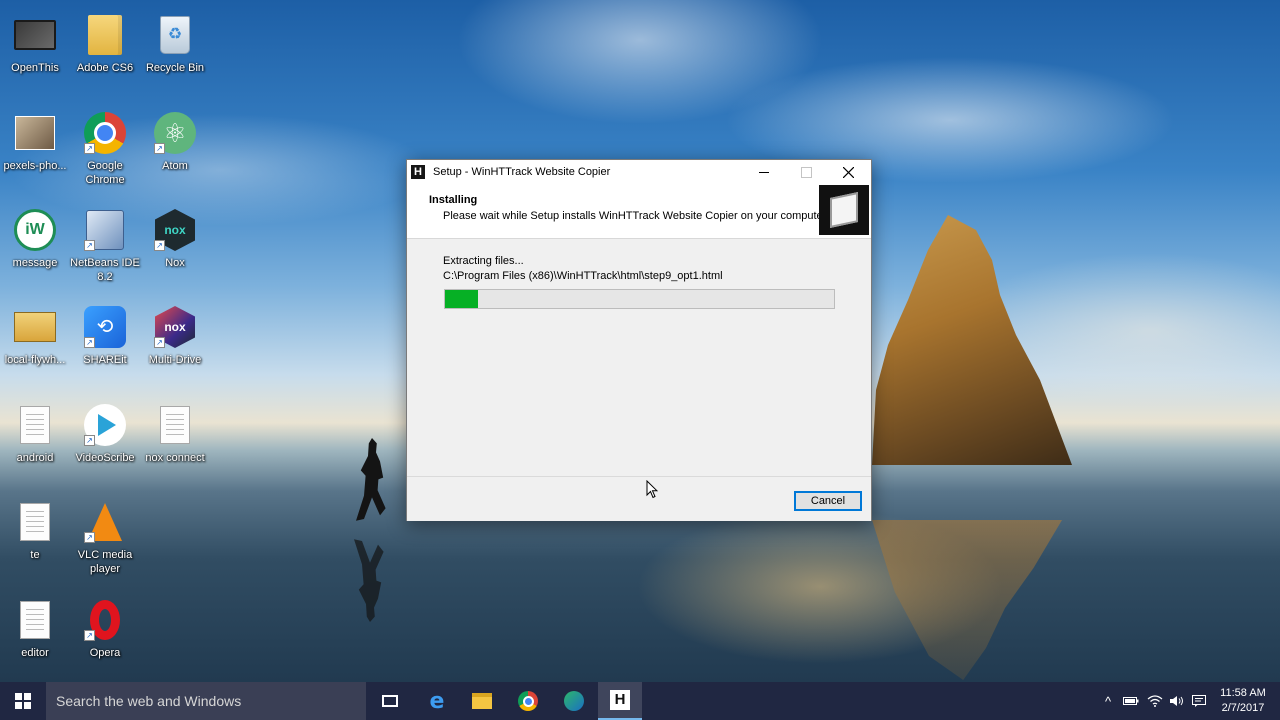 The height and width of the screenshot is (720, 1280). Describe the element at coordinates (35, 653) in the screenshot. I see `desktop-icon-label: editor` at that location.